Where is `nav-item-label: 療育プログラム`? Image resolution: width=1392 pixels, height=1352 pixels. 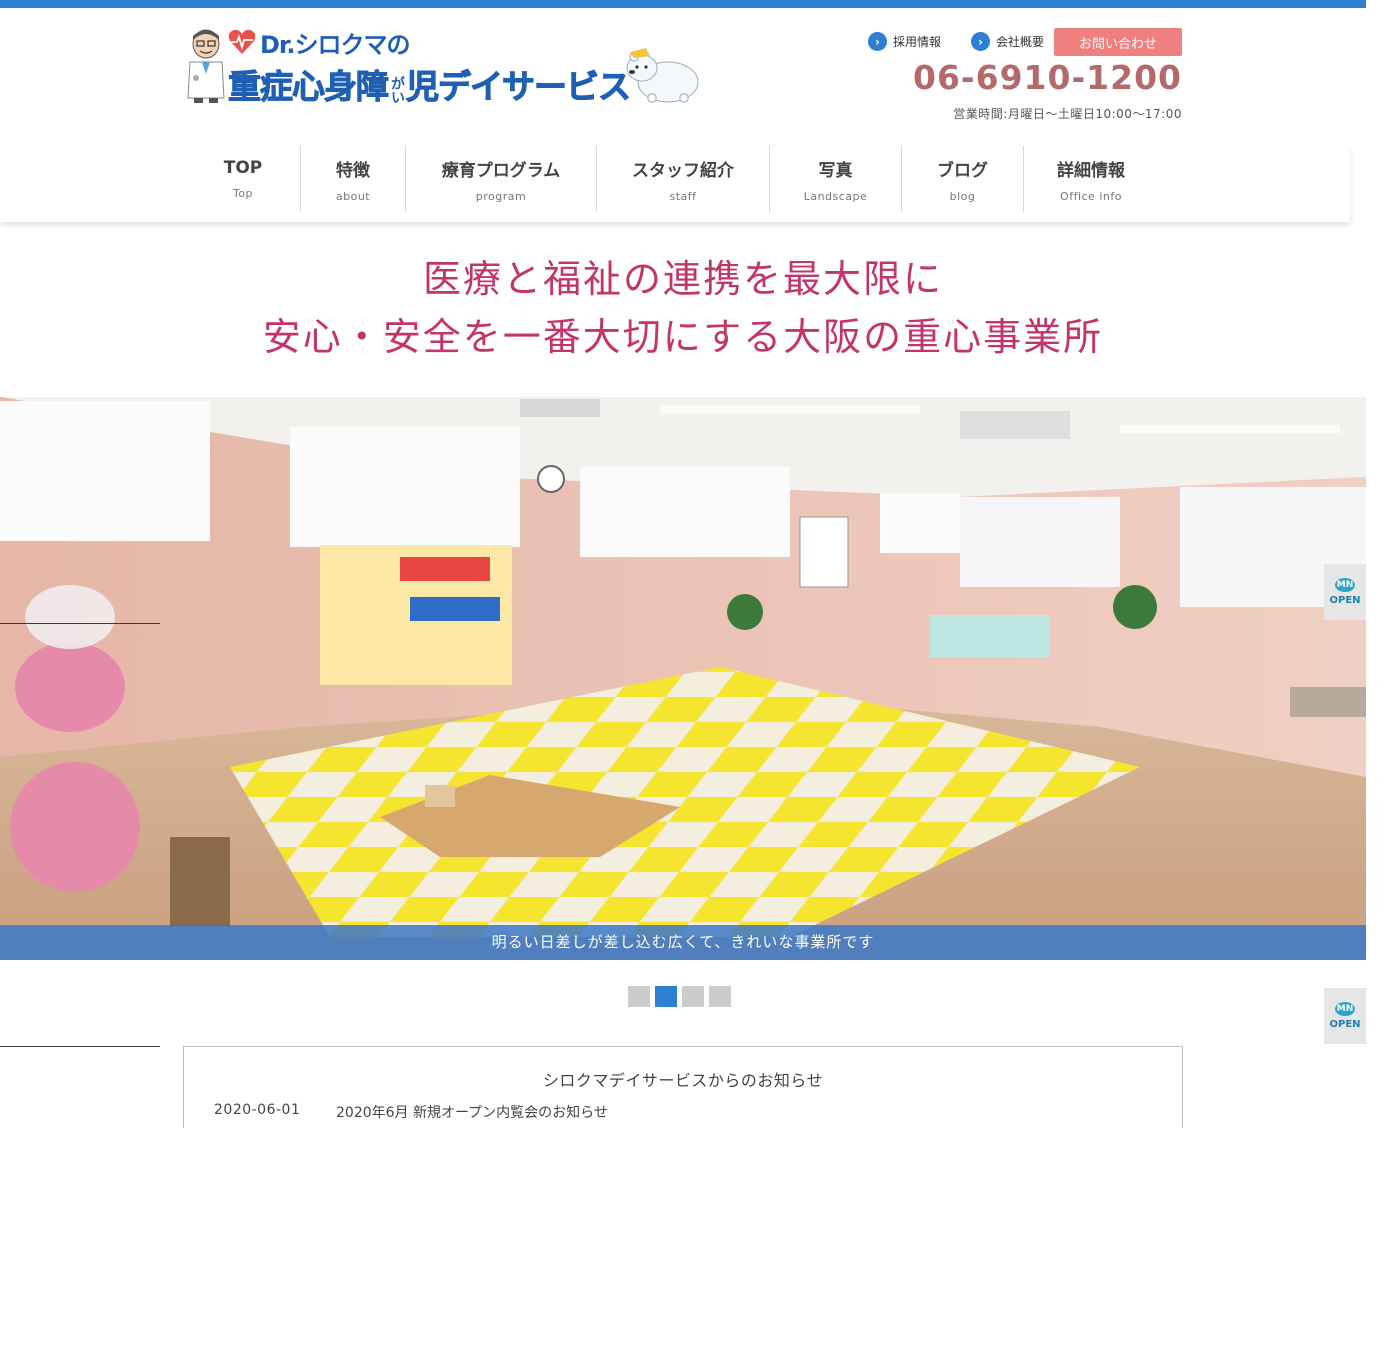 nav-item-label: 療育プログラム is located at coordinates (501, 170).